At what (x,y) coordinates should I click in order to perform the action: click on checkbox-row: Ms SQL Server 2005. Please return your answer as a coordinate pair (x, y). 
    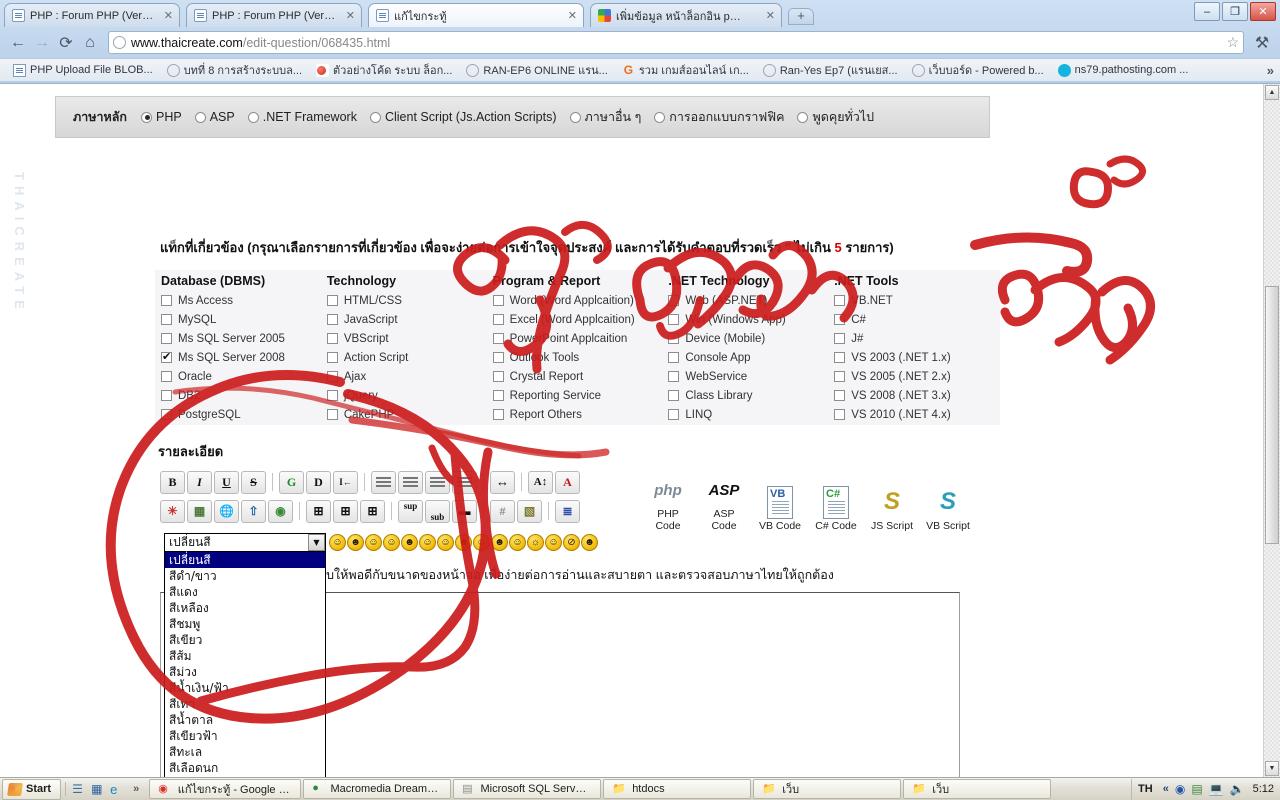
    Looking at the image, I should click on (244, 338).